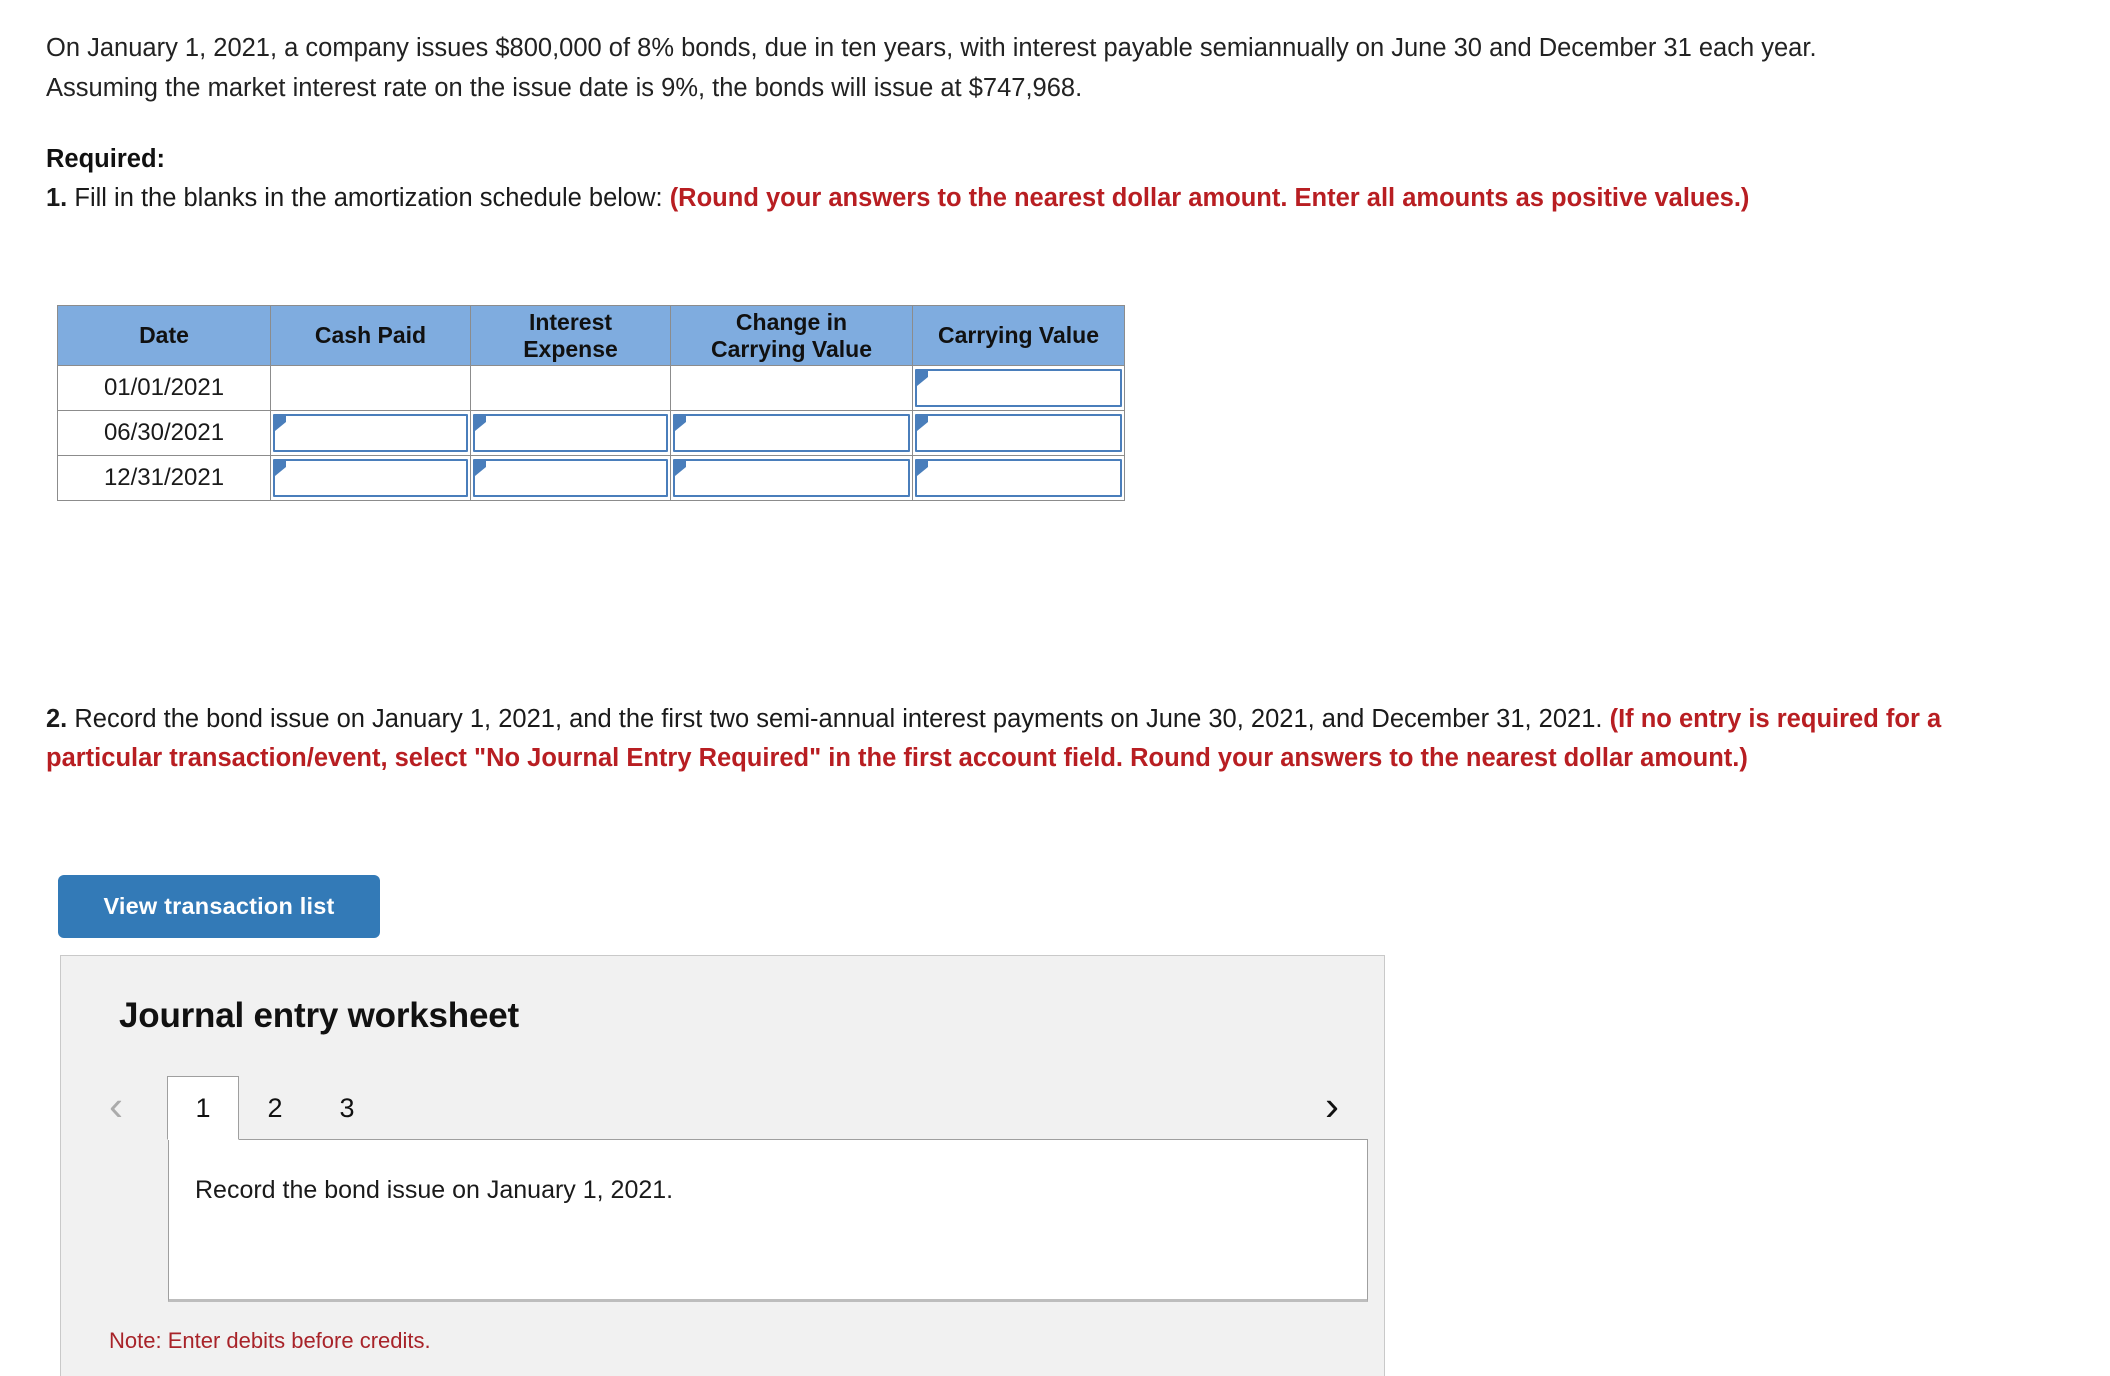 This screenshot has width=2110, height=1376. Describe the element at coordinates (347, 1108) in the screenshot. I see `worksheet-tab-3: 3` at that location.